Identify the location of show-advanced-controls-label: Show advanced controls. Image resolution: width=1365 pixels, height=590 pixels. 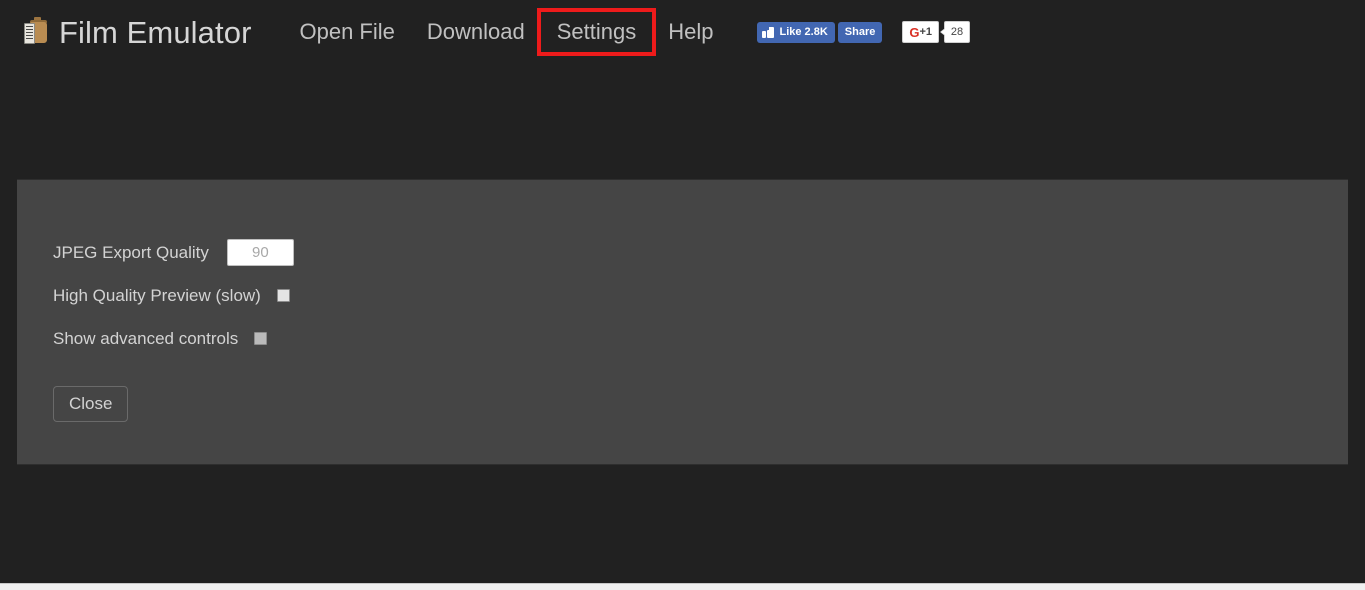
(146, 338).